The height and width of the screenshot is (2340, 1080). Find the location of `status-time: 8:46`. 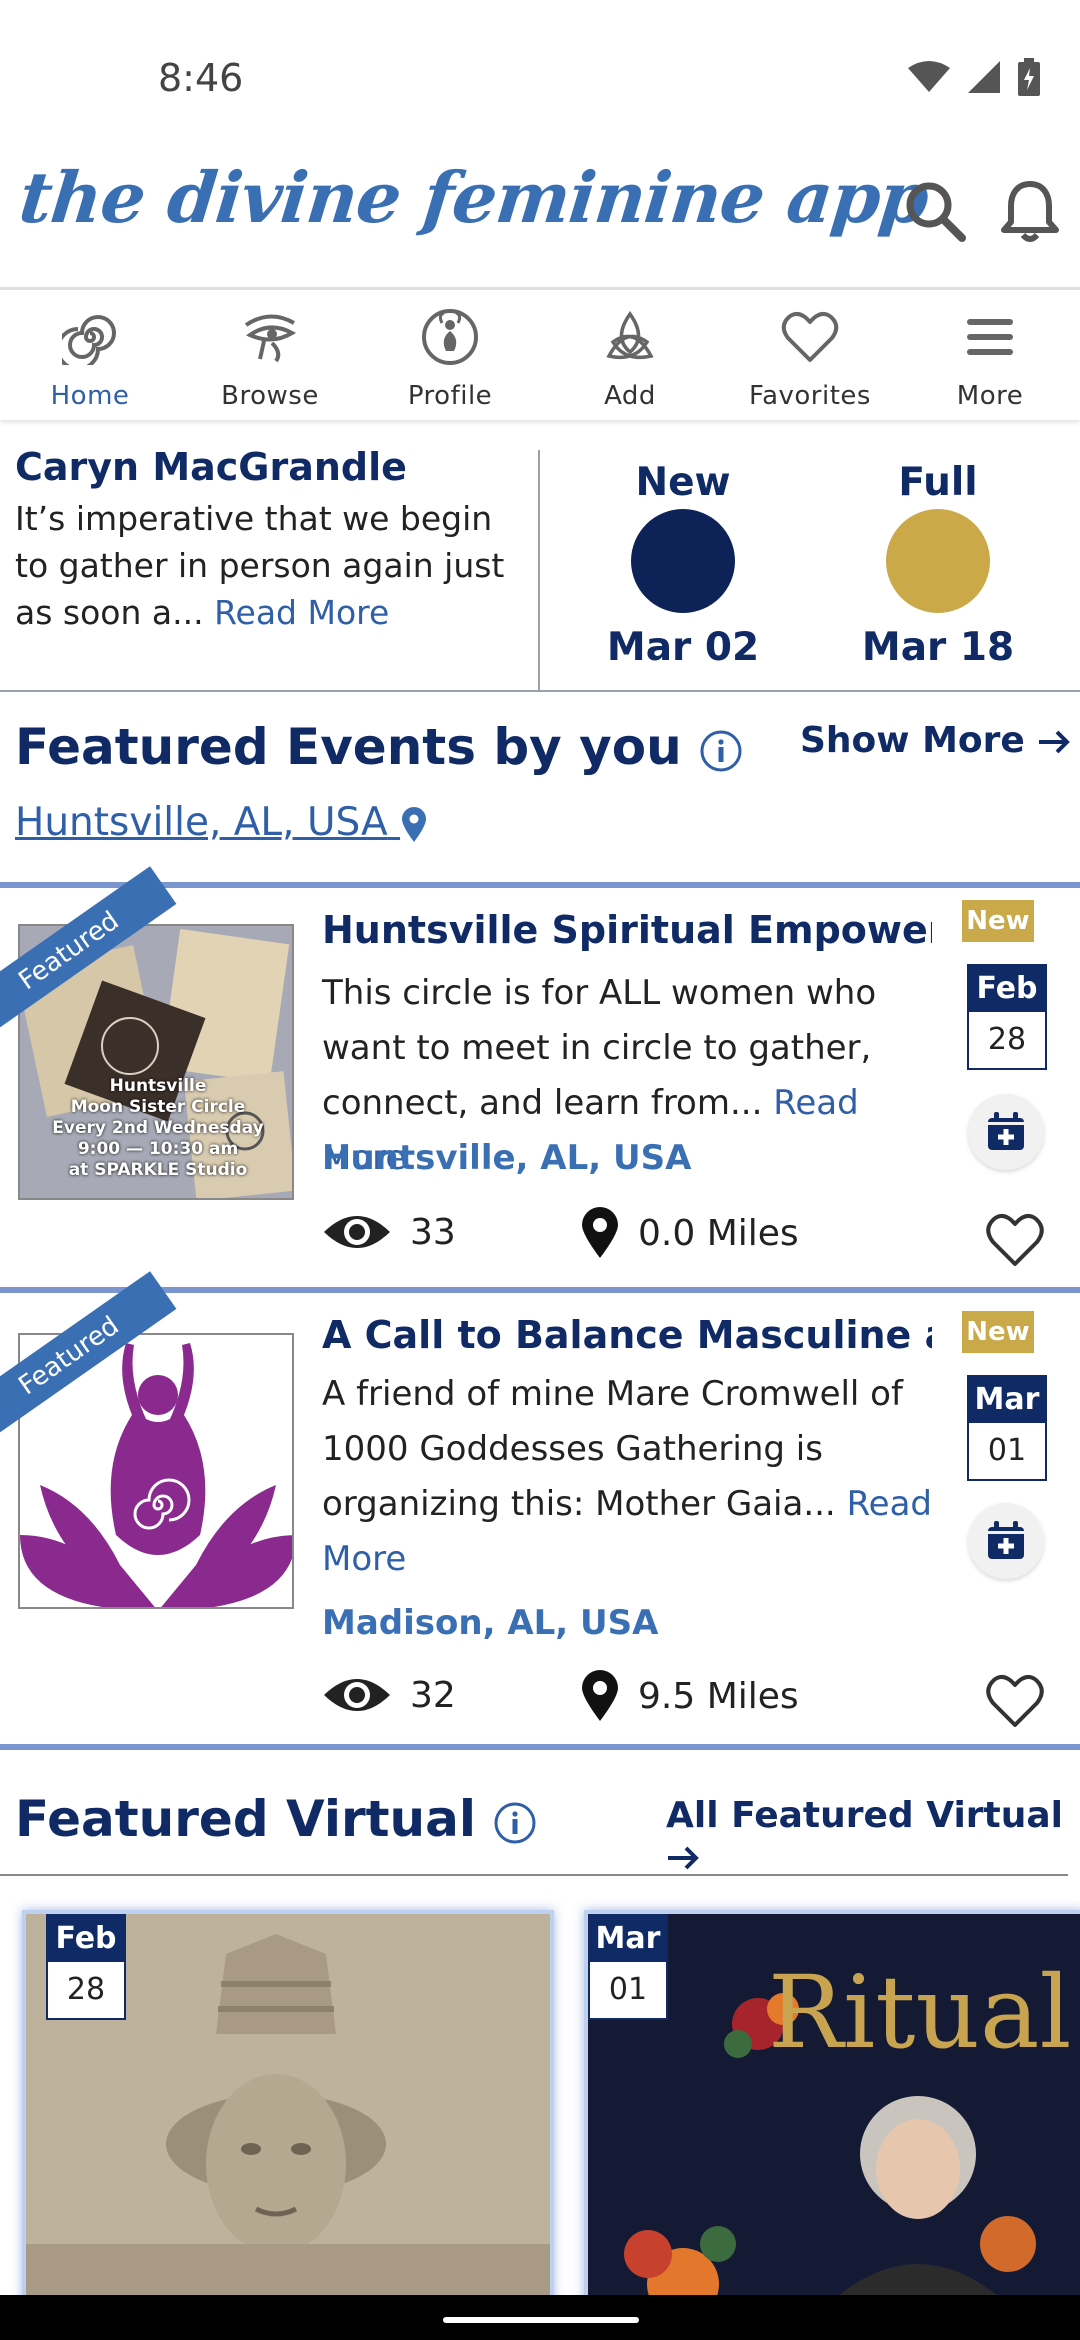

status-time: 8:46 is located at coordinates (201, 78).